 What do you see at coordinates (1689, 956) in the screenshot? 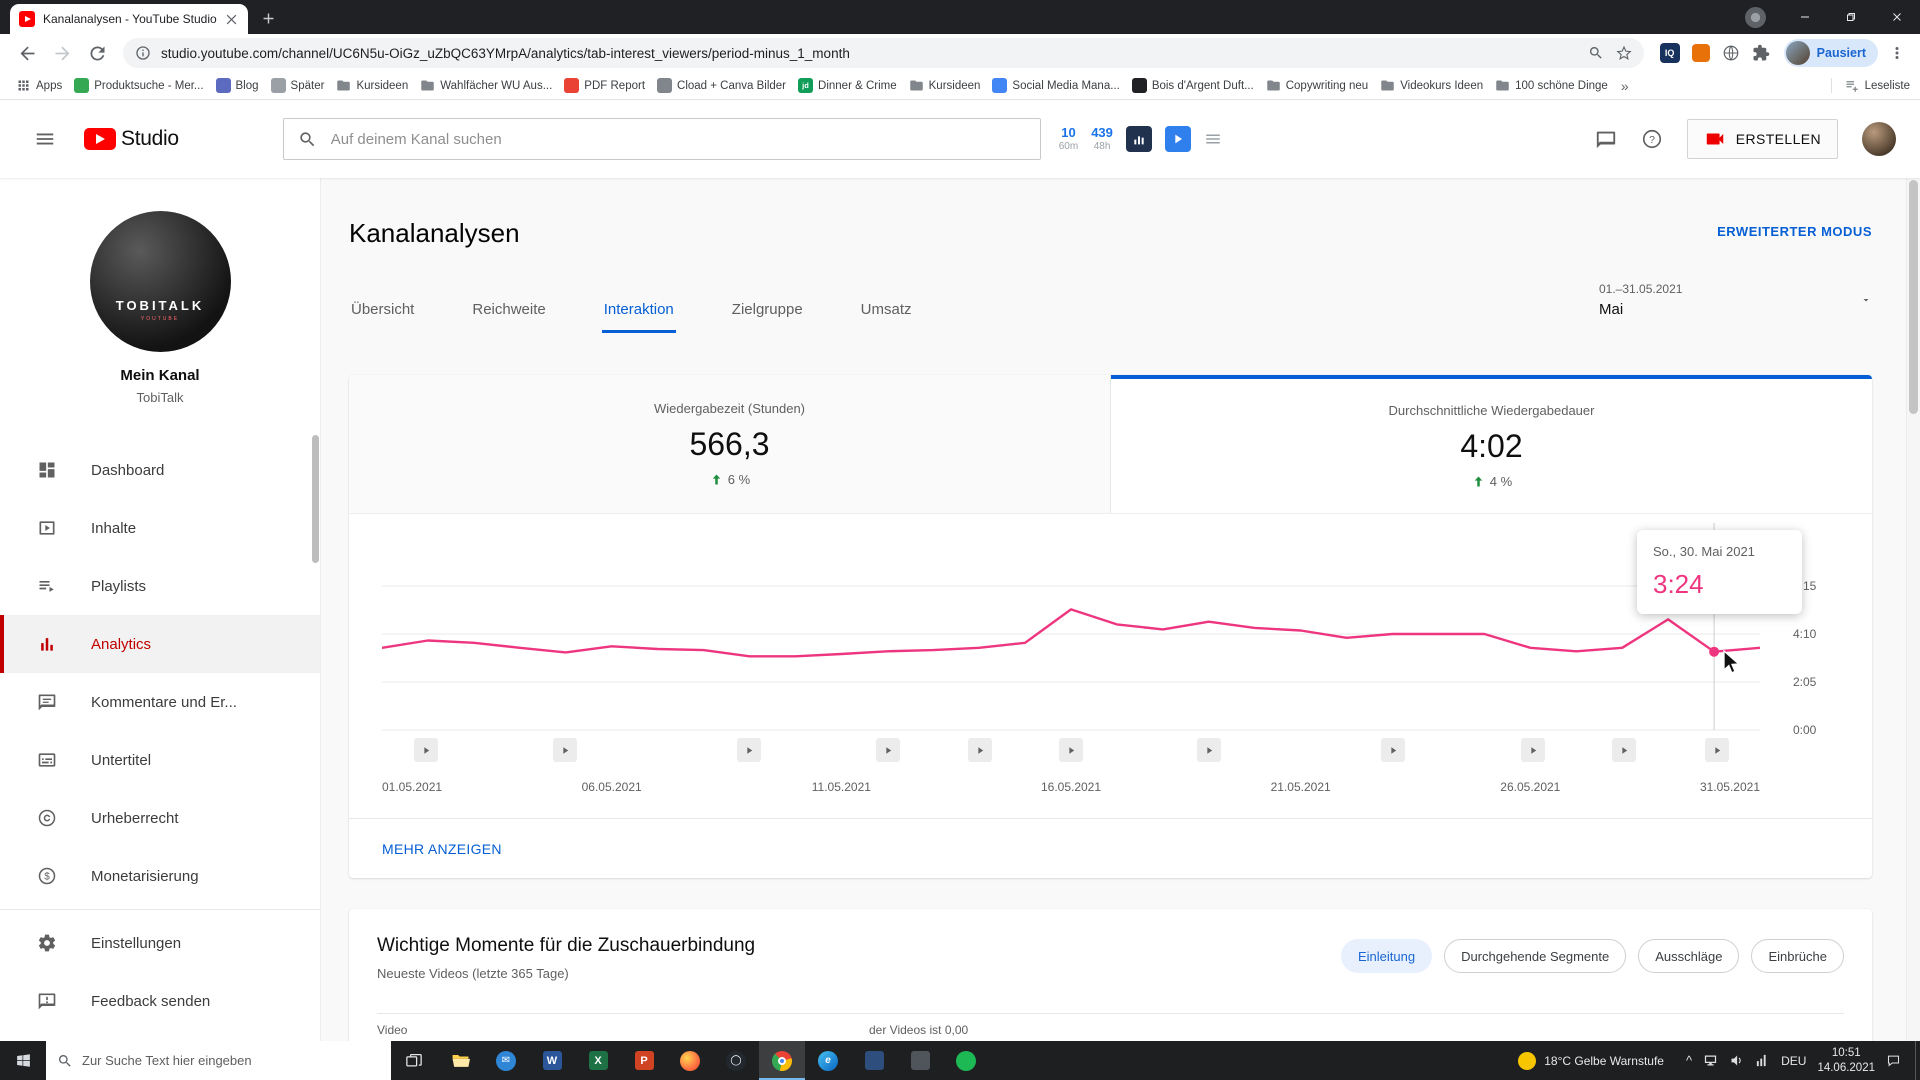
I see `chip-ausschl-ge: Ausschläge` at bounding box center [1689, 956].